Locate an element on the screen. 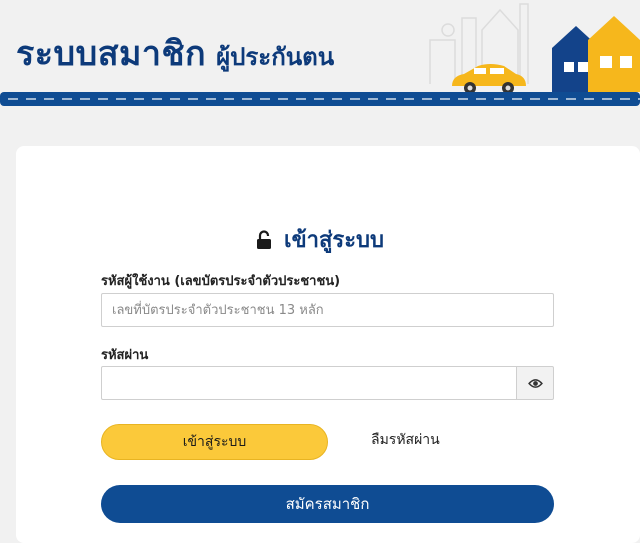 The height and width of the screenshot is (543, 640). toggle-password-visibility-button is located at coordinates (535, 383).